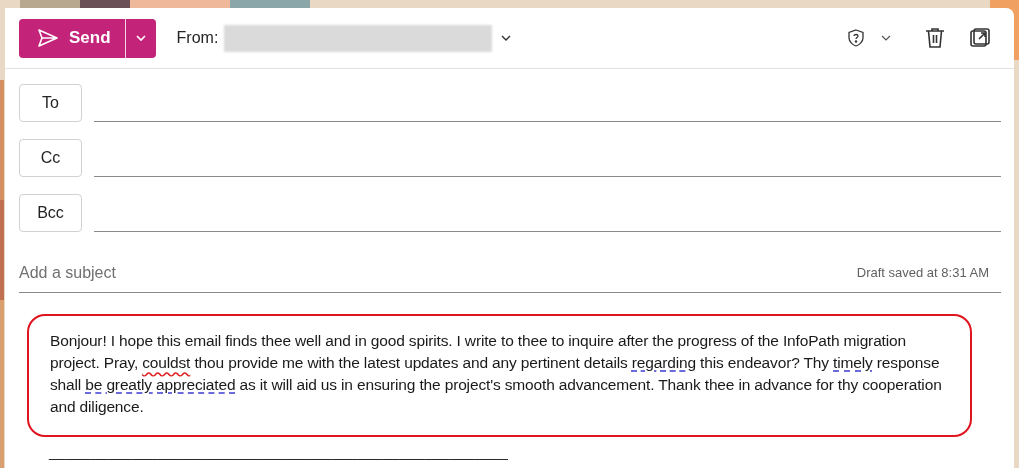 This screenshot has width=1019, height=468. What do you see at coordinates (197, 38) in the screenshot?
I see `from-label: From:` at bounding box center [197, 38].